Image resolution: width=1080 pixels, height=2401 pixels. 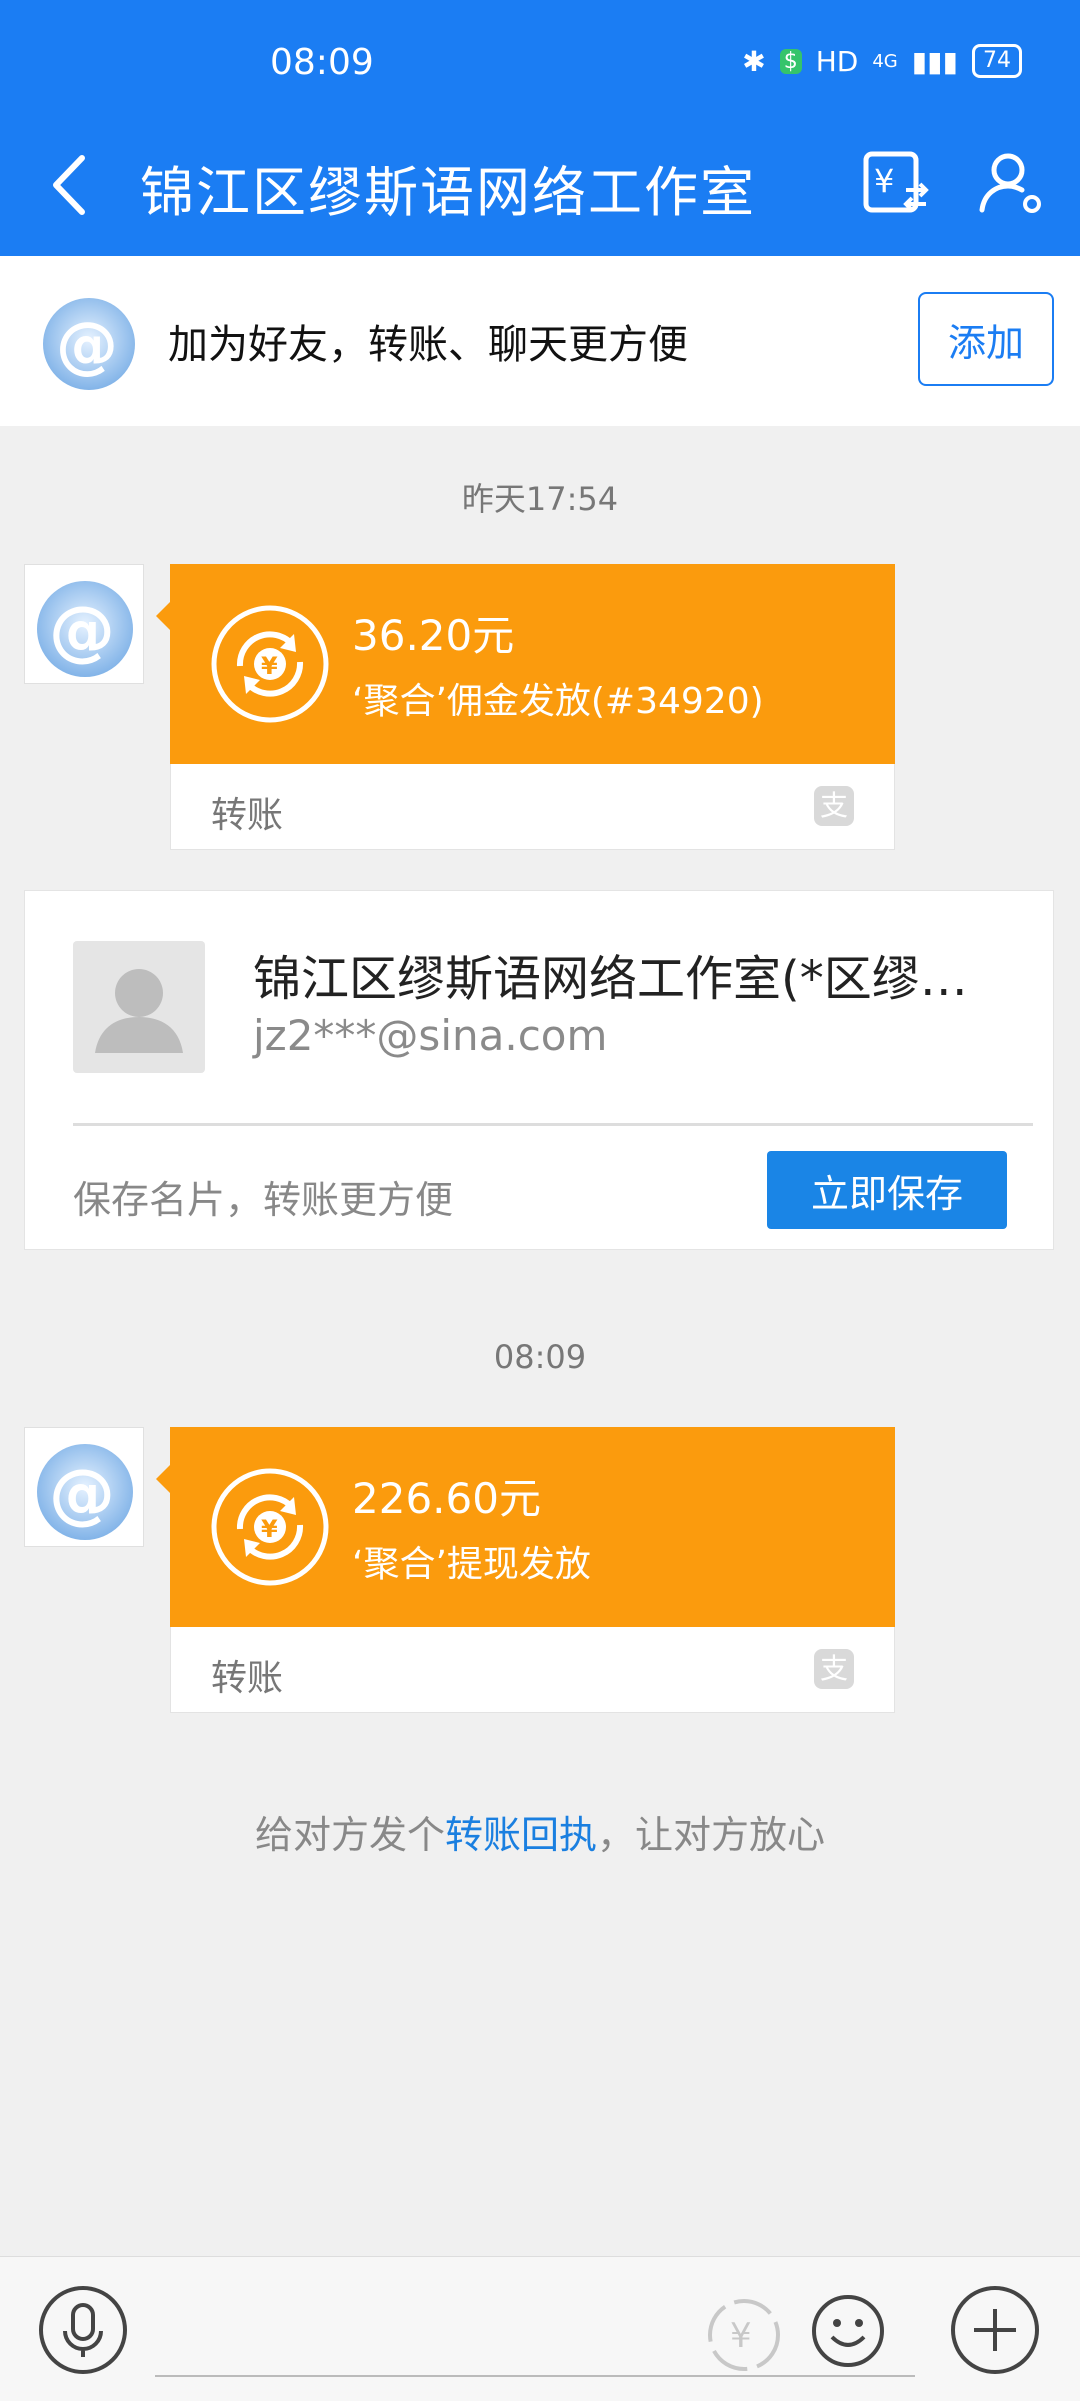 What do you see at coordinates (997, 61) in the screenshot?
I see `battery-indicator: 74` at bounding box center [997, 61].